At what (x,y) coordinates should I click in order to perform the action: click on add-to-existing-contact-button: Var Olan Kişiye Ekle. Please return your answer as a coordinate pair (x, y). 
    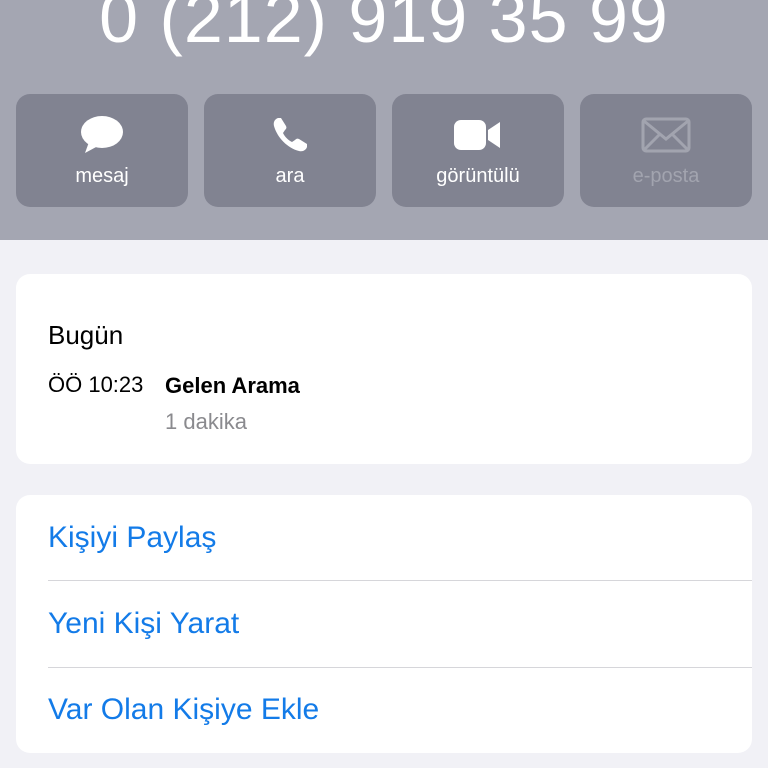
    Looking at the image, I should click on (400, 710).